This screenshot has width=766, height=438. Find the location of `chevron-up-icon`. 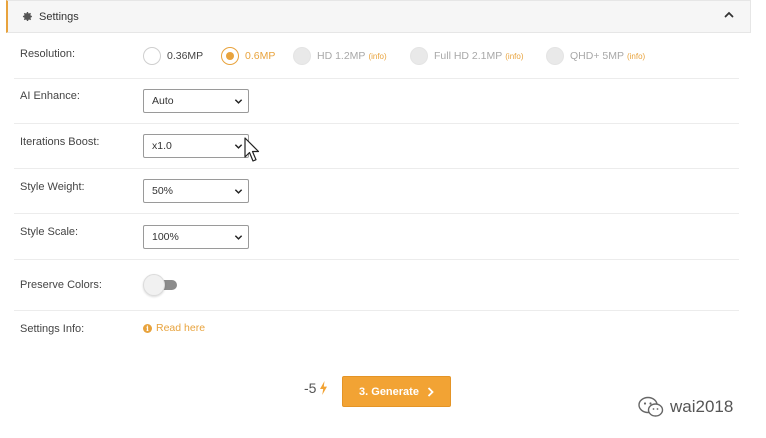

chevron-up-icon is located at coordinates (729, 15).